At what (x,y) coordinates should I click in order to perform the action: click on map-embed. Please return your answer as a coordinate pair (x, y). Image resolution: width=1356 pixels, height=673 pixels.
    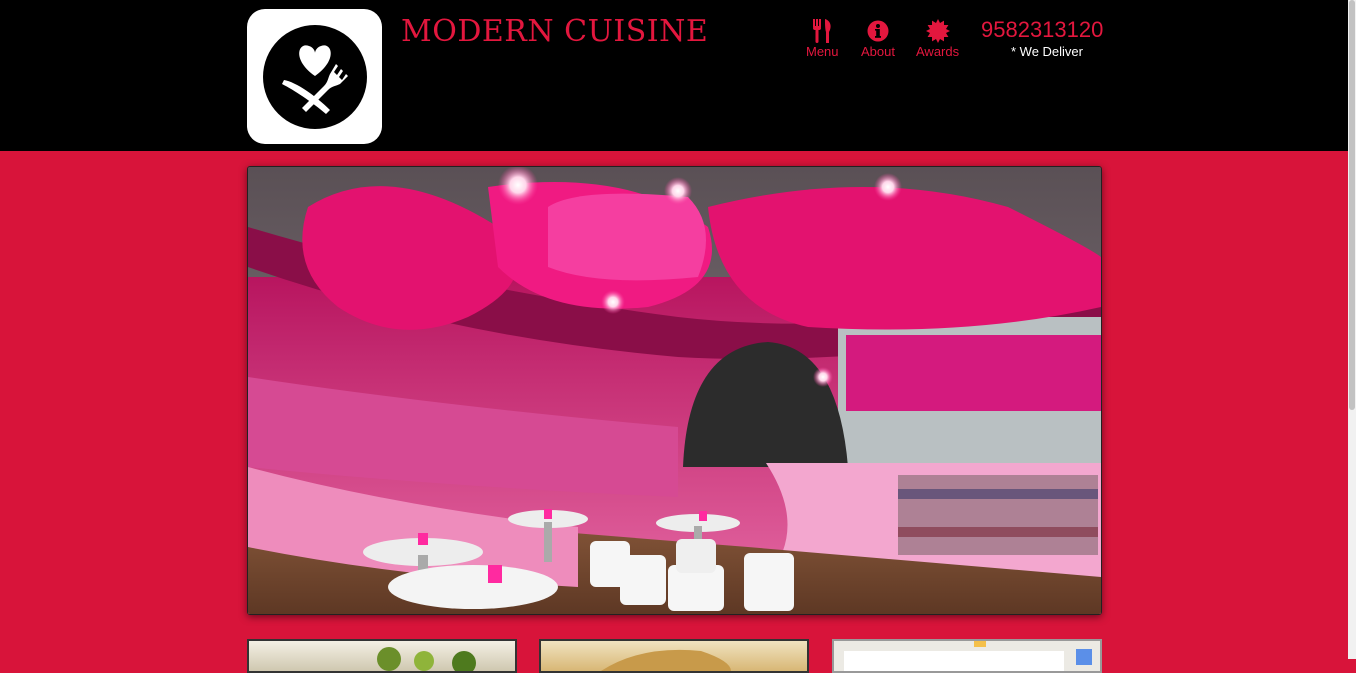
    Looking at the image, I should click on (968, 656).